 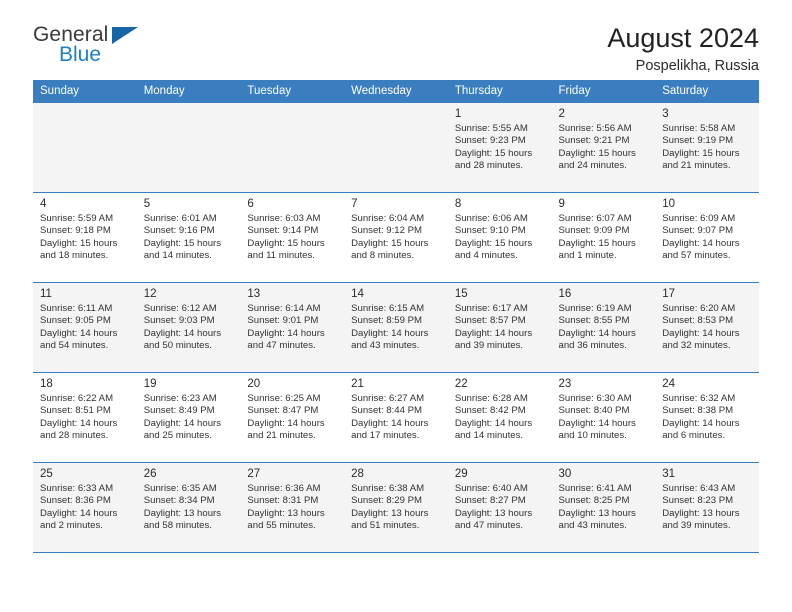 I want to click on day-number: 2, so click(x=561, y=114).